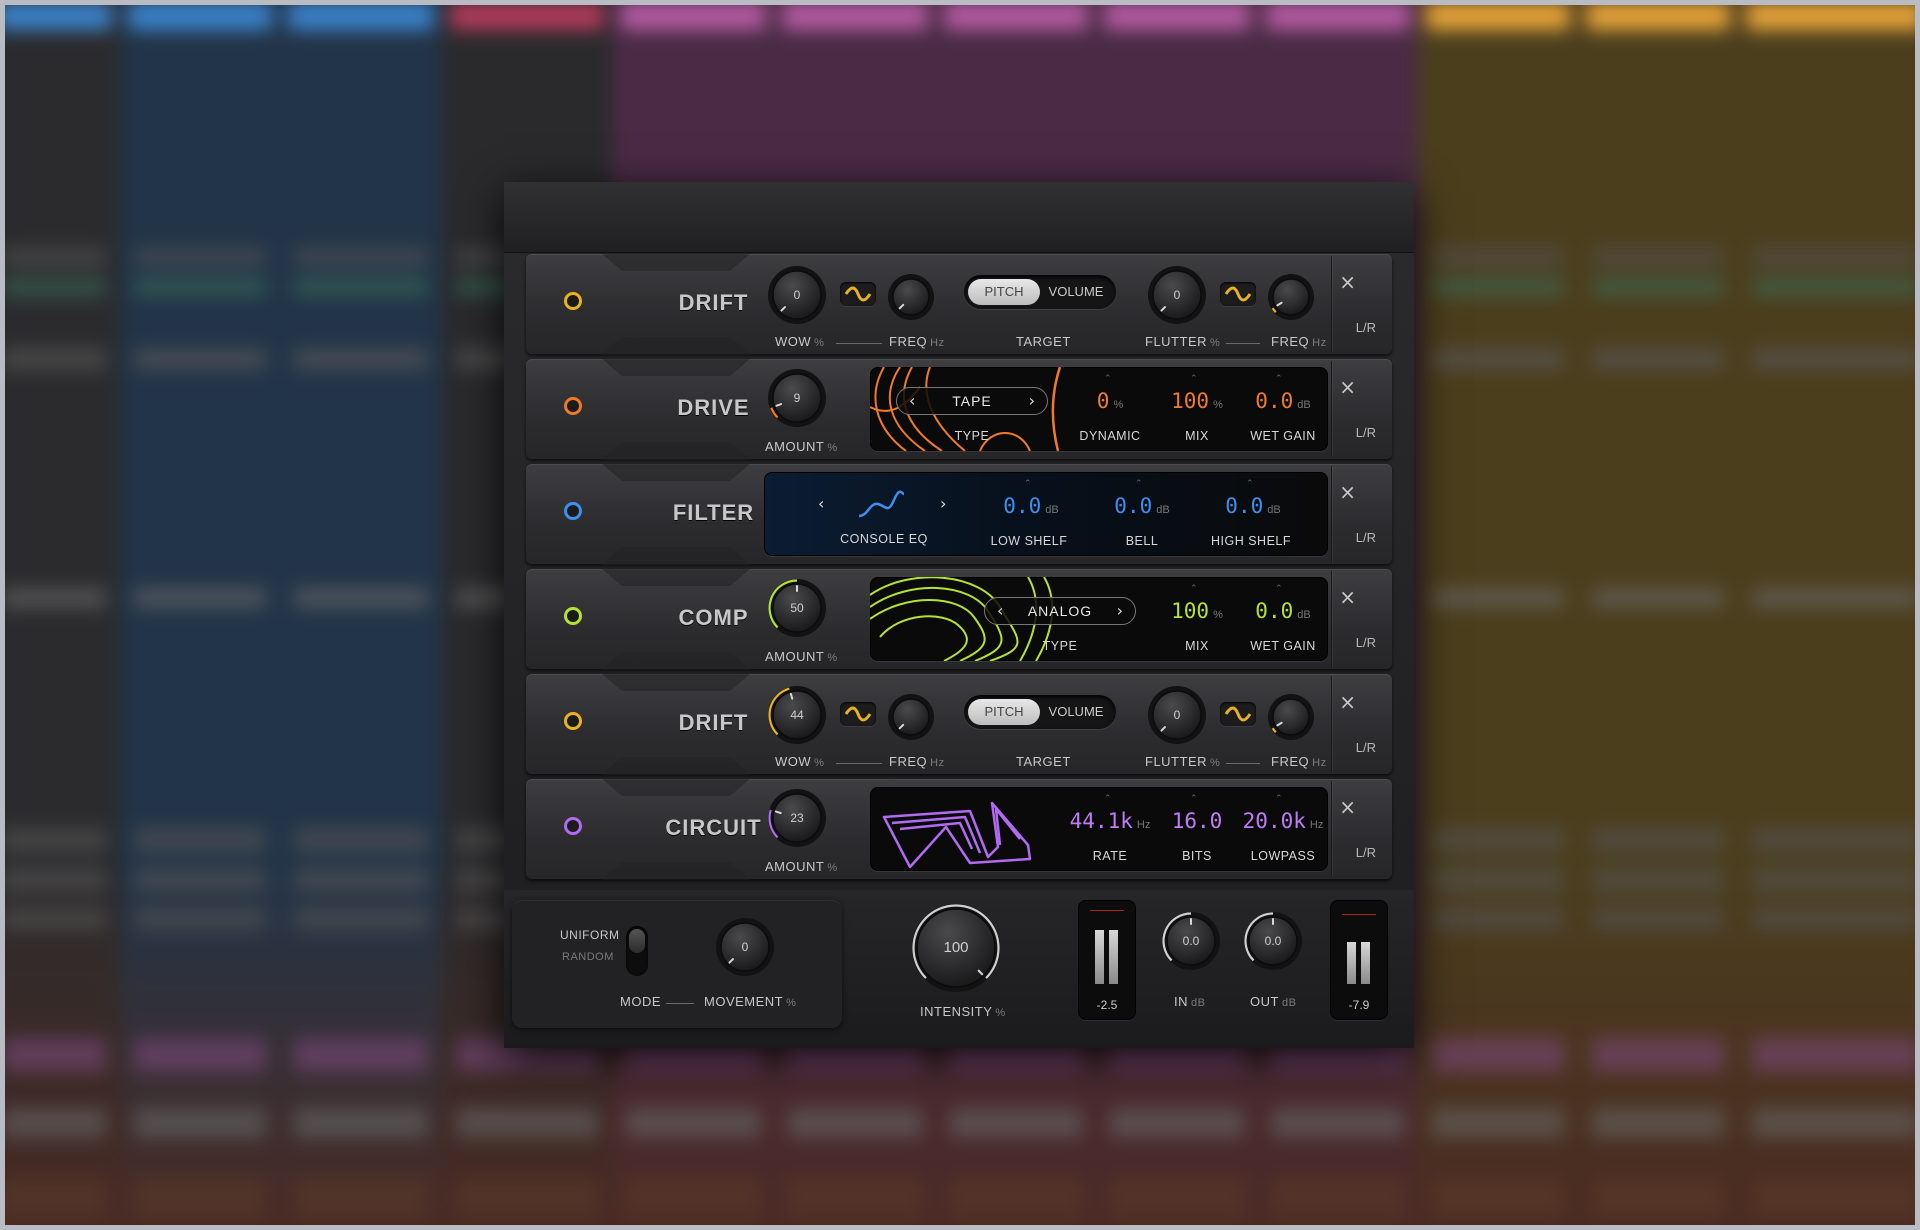 This screenshot has height=1230, width=1920. I want to click on intensity-knob: 100, so click(956, 948).